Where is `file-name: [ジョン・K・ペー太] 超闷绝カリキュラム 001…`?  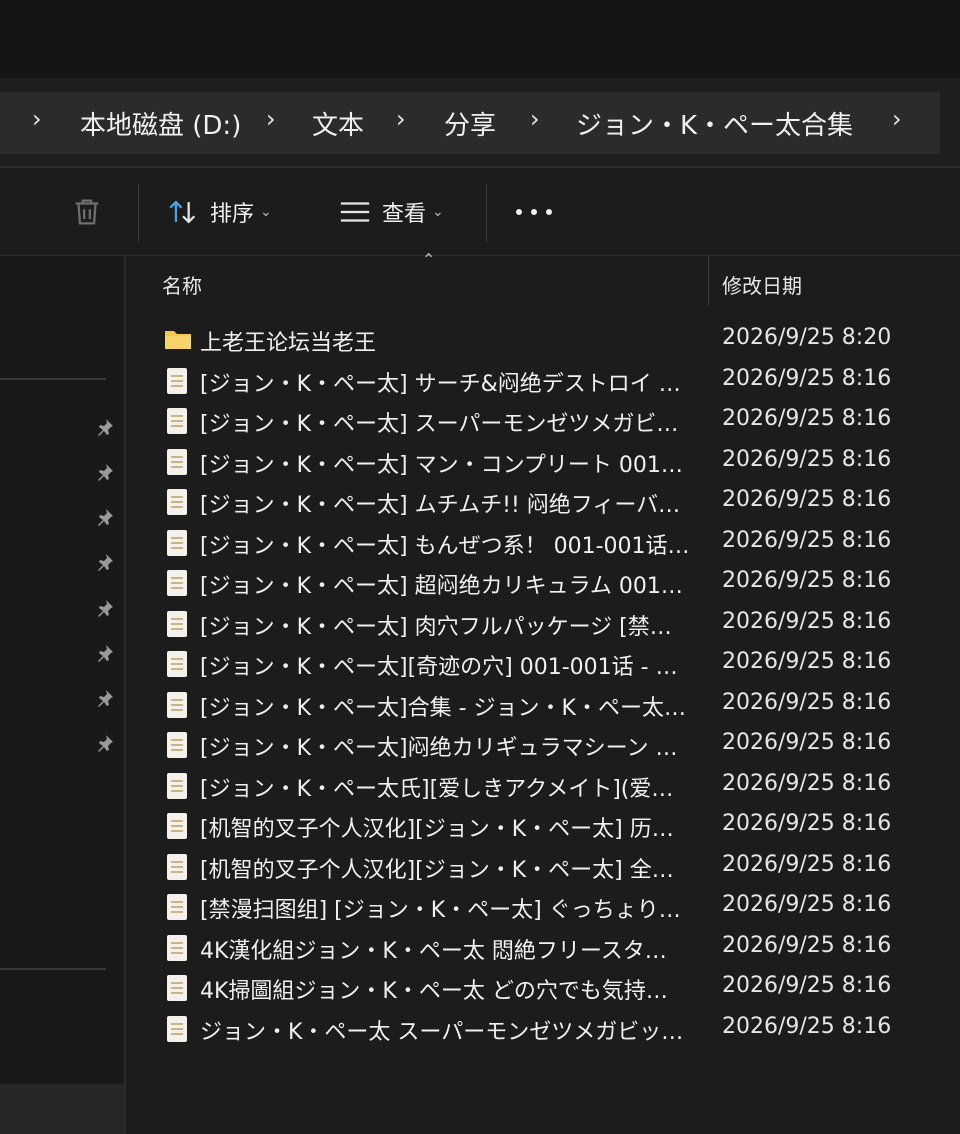 file-name: [ジョン・K・ペー太] 超闷绝カリキュラム 001… is located at coordinates (441, 586).